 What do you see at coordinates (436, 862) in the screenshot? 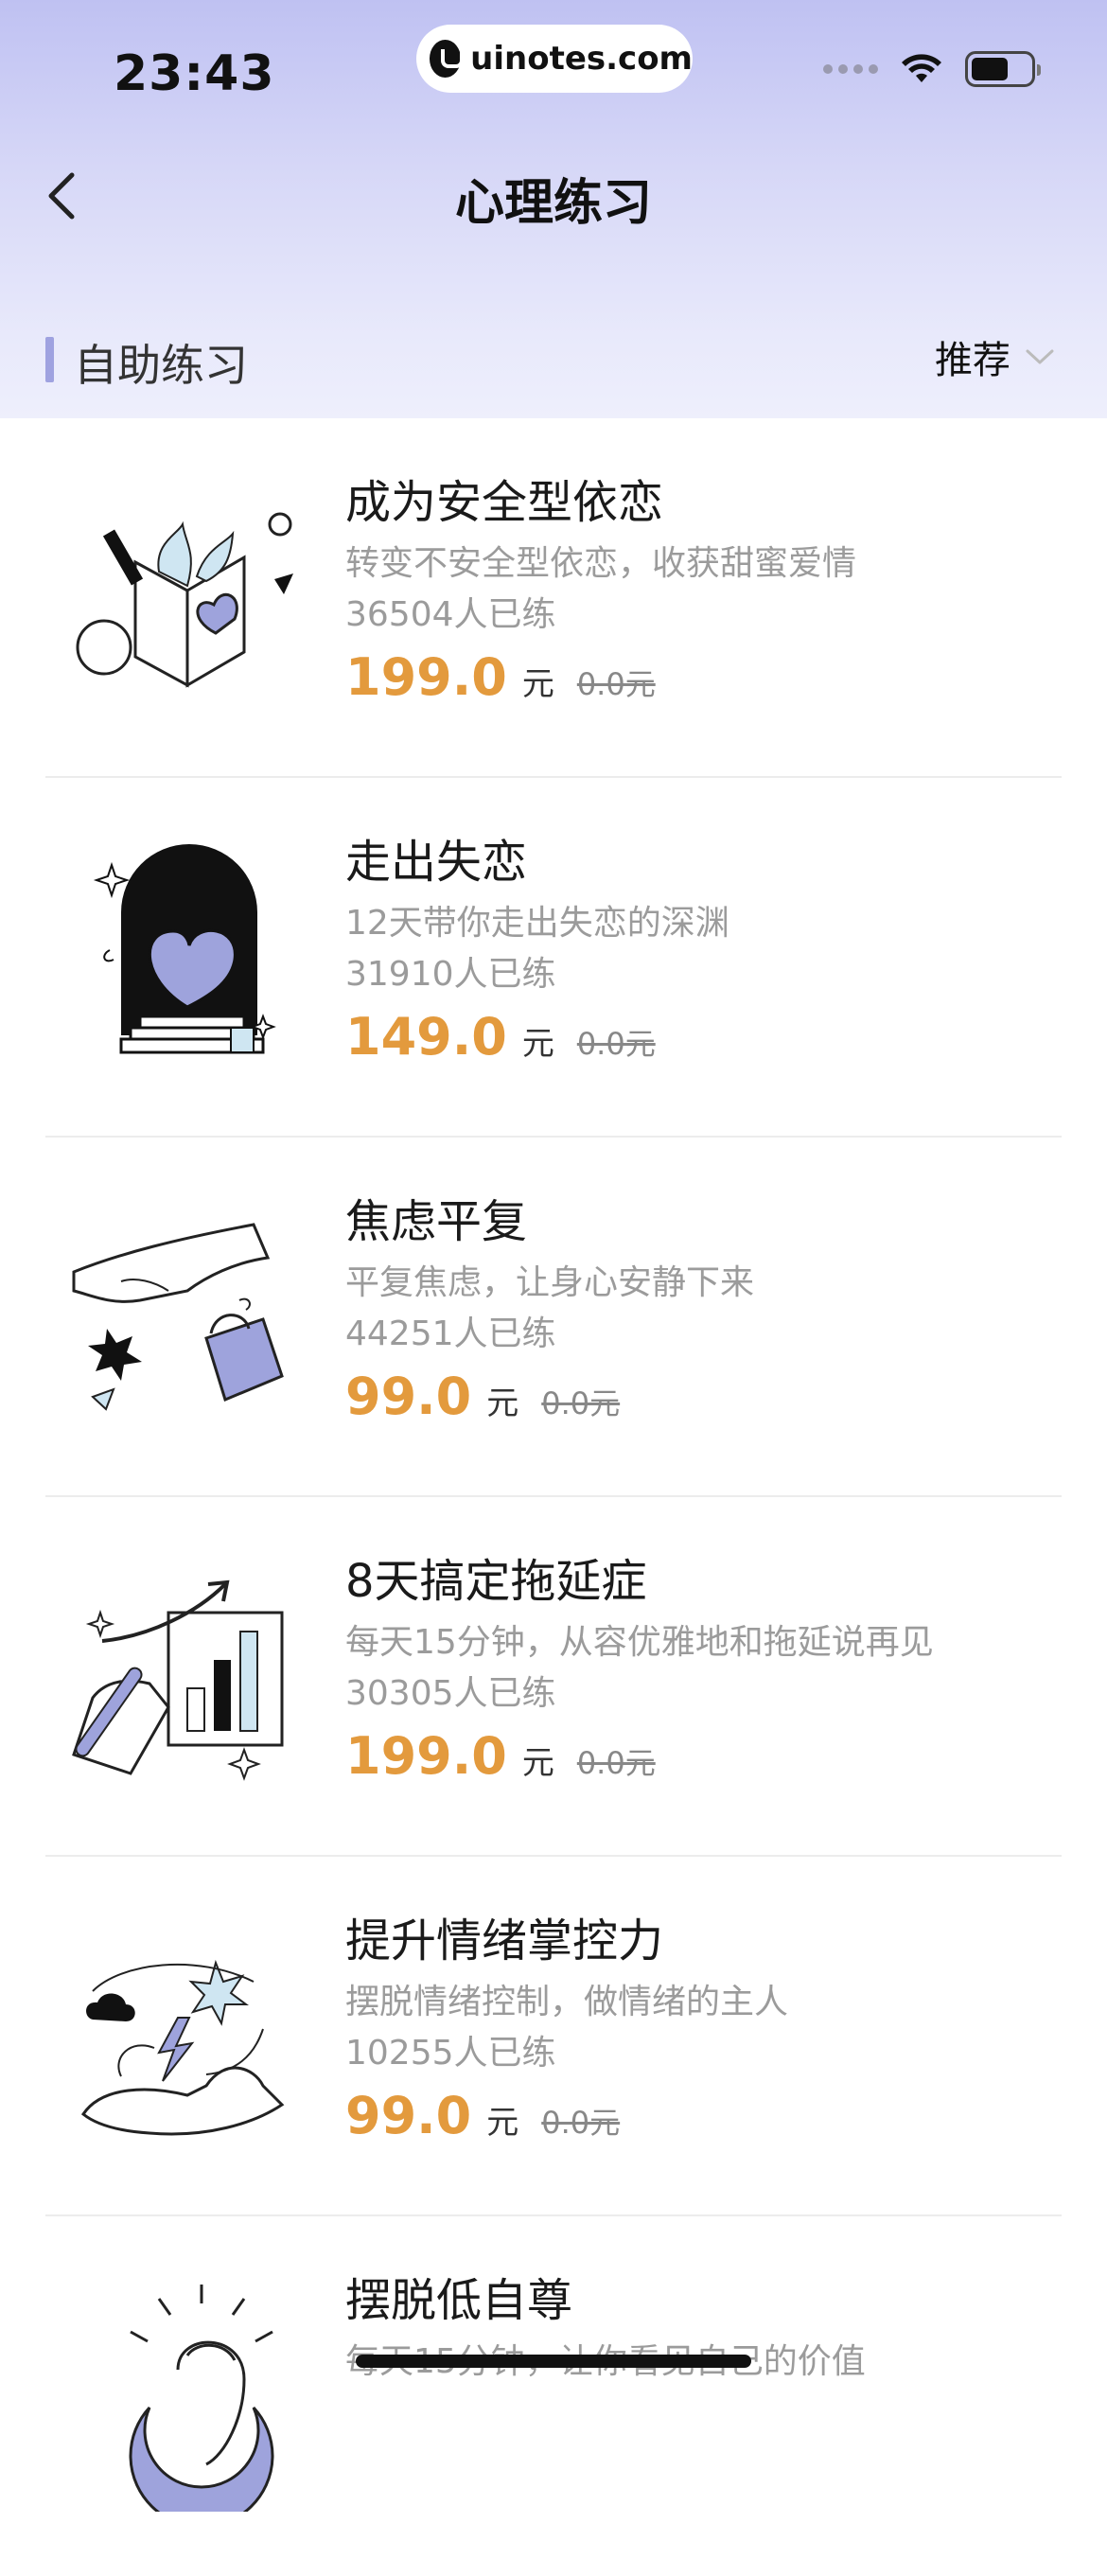
I see `item-title: 走出失恋` at bounding box center [436, 862].